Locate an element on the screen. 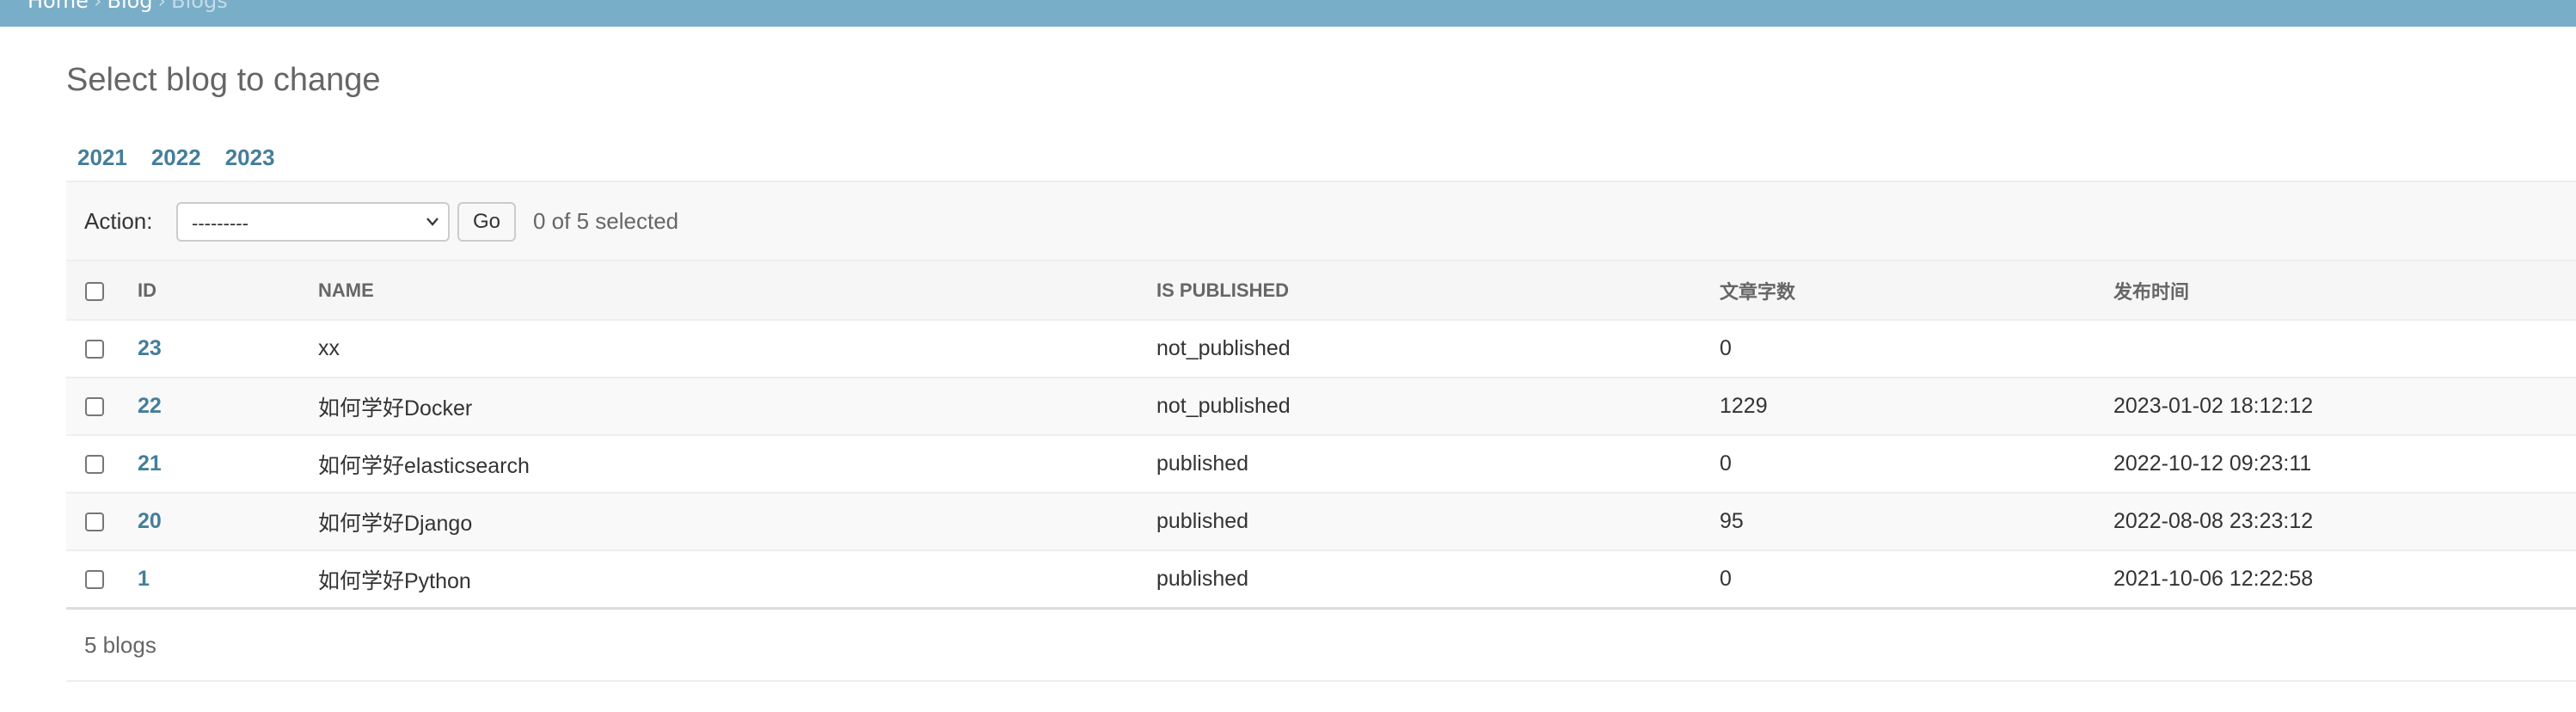 Image resolution: width=2576 pixels, height=712 pixels. action-label: Action: is located at coordinates (119, 221).